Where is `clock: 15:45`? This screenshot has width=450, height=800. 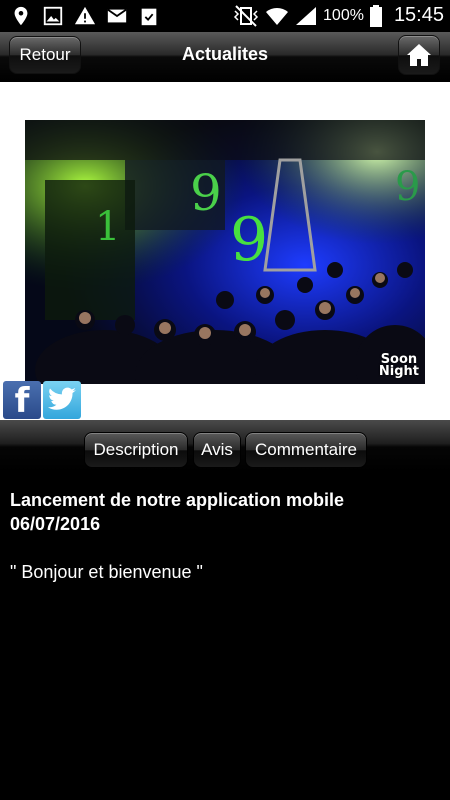
clock: 15:45 is located at coordinates (418, 15).